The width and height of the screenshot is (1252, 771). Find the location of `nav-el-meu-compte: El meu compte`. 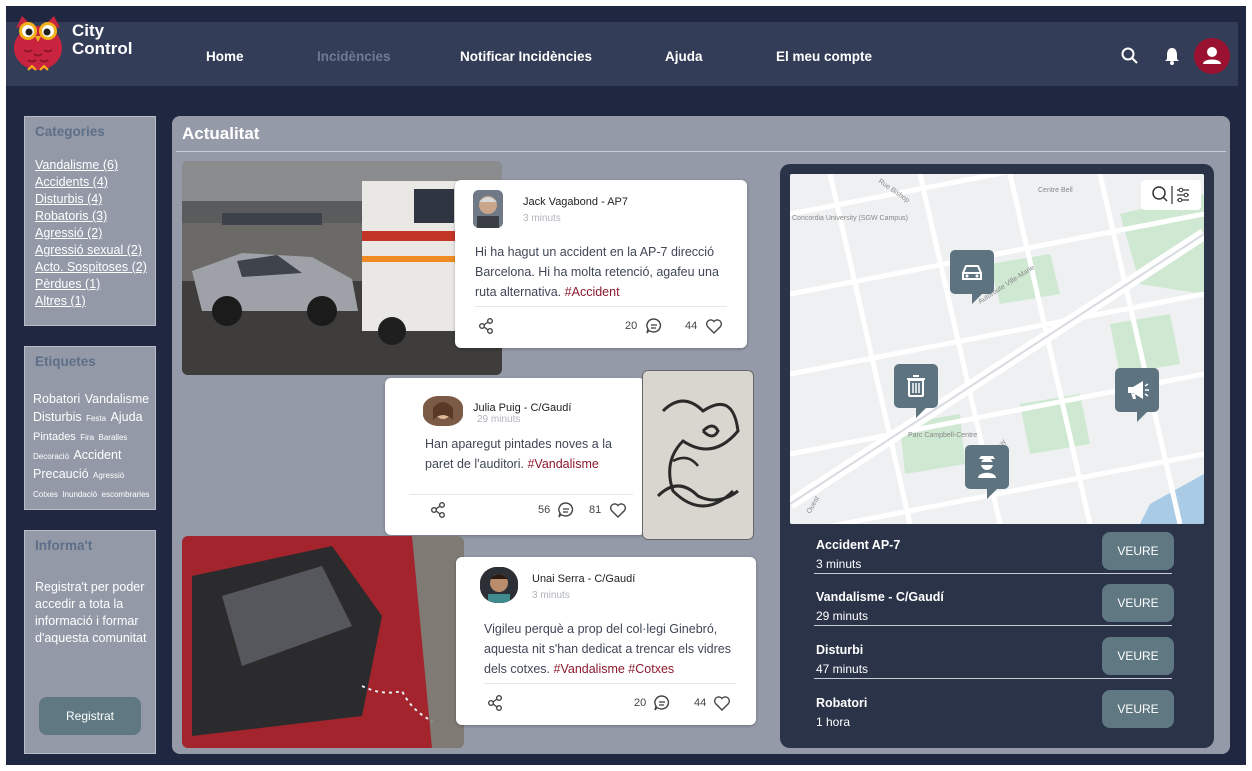

nav-el-meu-compte: El meu compte is located at coordinates (824, 56).